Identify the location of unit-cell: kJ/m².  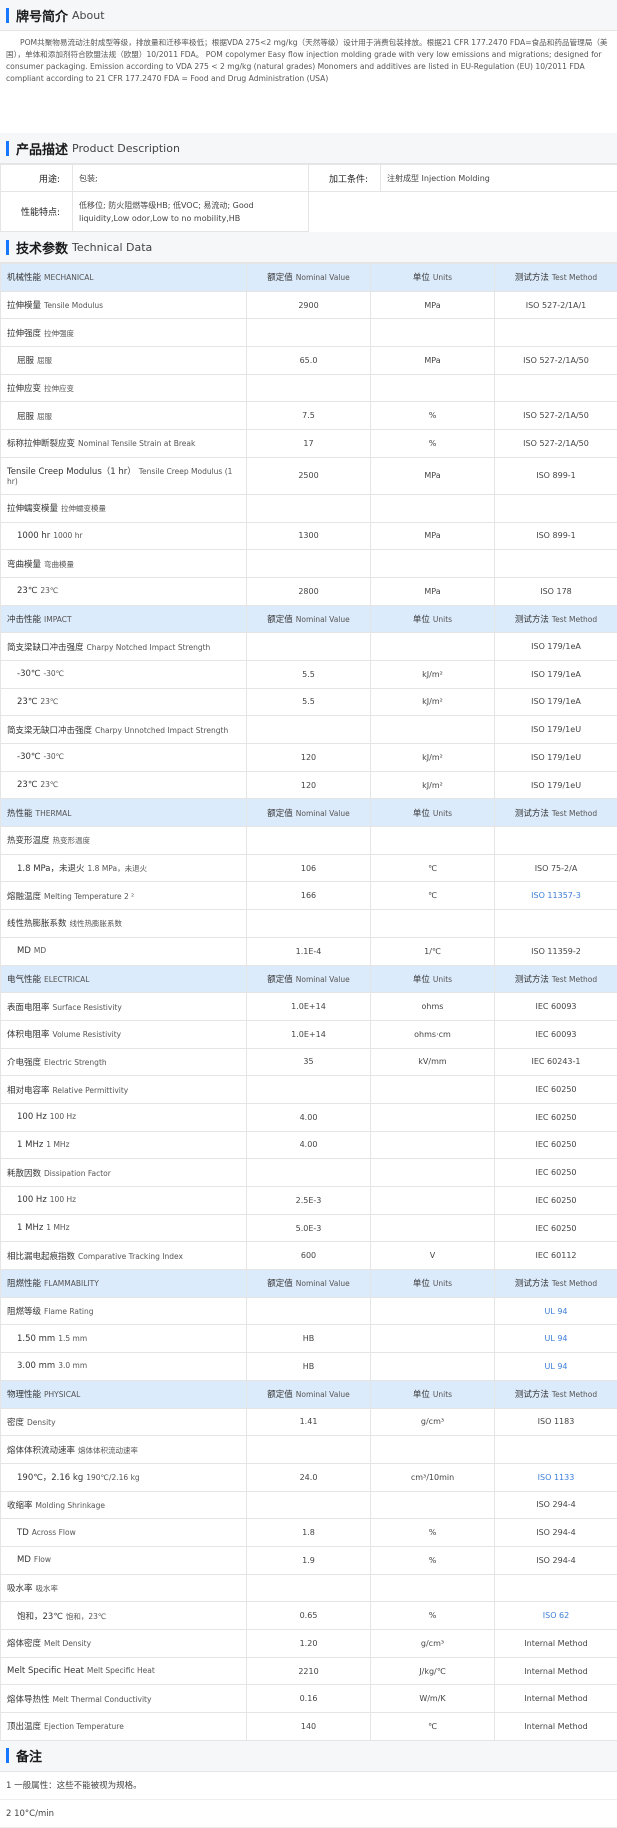
(433, 674).